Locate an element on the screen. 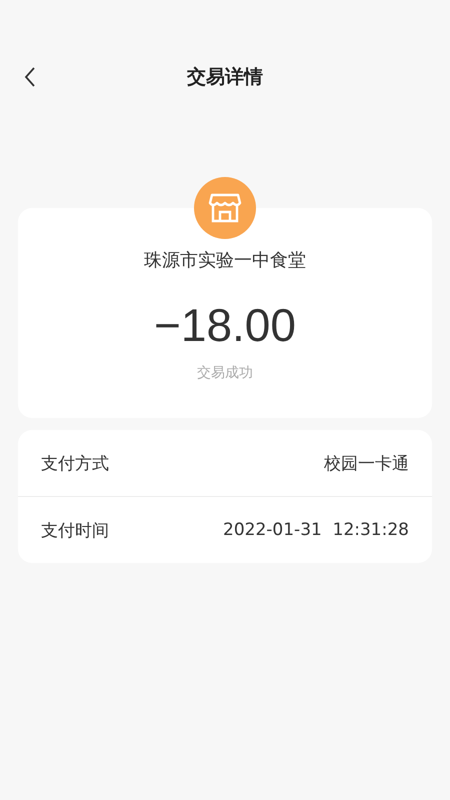 The width and height of the screenshot is (450, 800). back-icon is located at coordinates (30, 77).